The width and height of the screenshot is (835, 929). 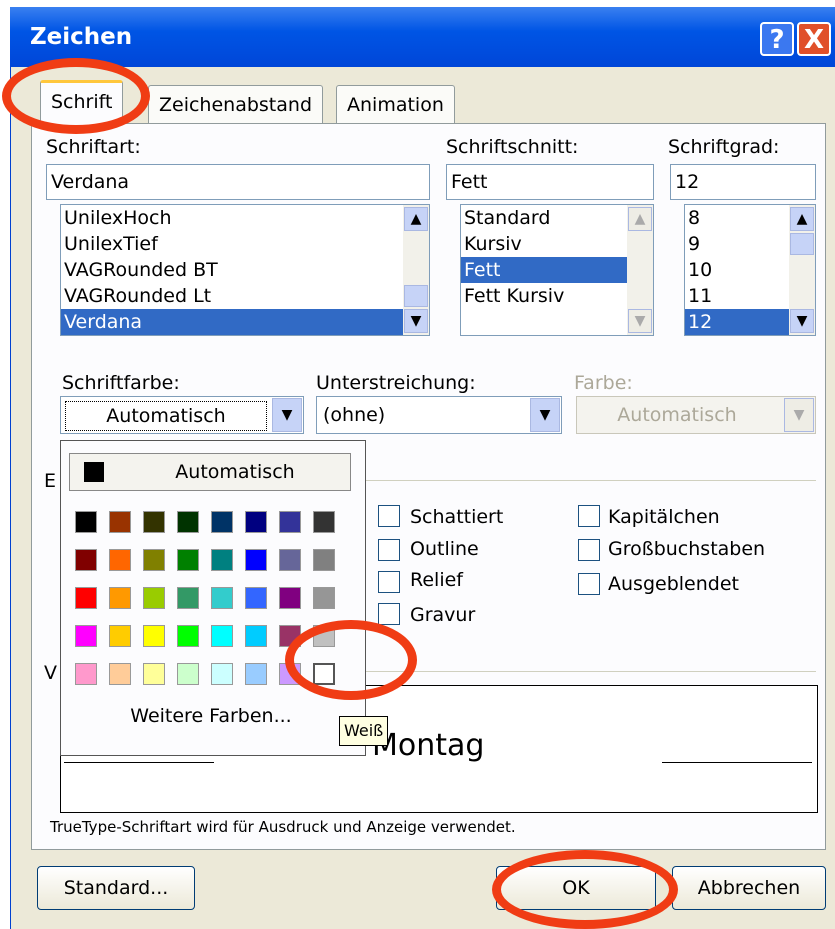 What do you see at coordinates (589, 516) in the screenshot?
I see `checkbox-kapitaelchen` at bounding box center [589, 516].